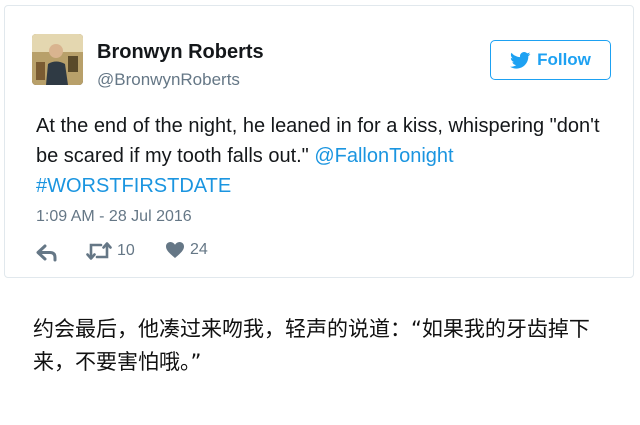 Image resolution: width=640 pixels, height=425 pixels. What do you see at coordinates (564, 59) in the screenshot?
I see `follow-button-label: Follow` at bounding box center [564, 59].